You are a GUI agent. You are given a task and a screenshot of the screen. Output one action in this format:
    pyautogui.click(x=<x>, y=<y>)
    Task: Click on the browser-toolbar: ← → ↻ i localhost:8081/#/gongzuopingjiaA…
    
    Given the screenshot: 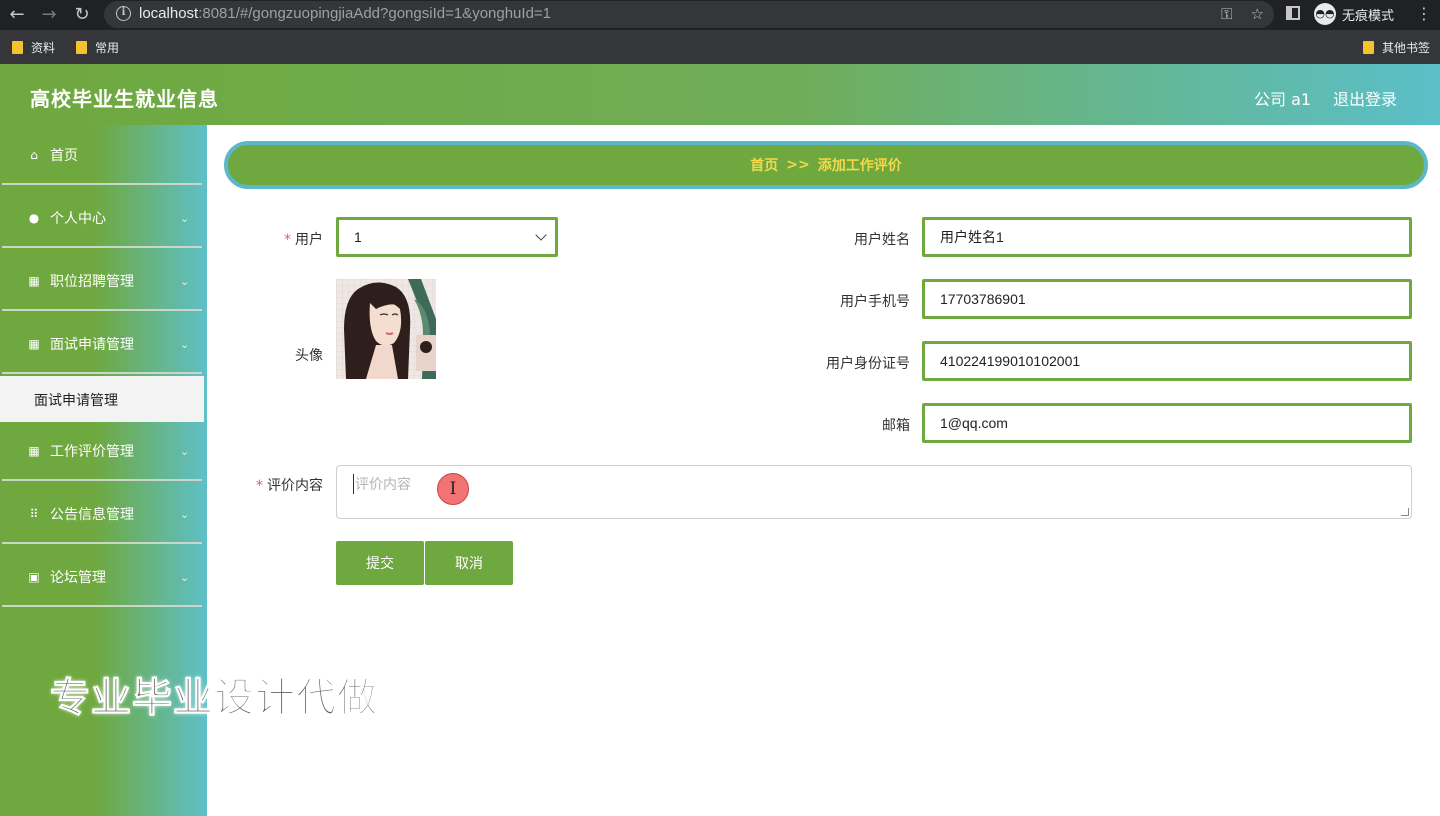 What is the action you would take?
    pyautogui.click(x=720, y=15)
    